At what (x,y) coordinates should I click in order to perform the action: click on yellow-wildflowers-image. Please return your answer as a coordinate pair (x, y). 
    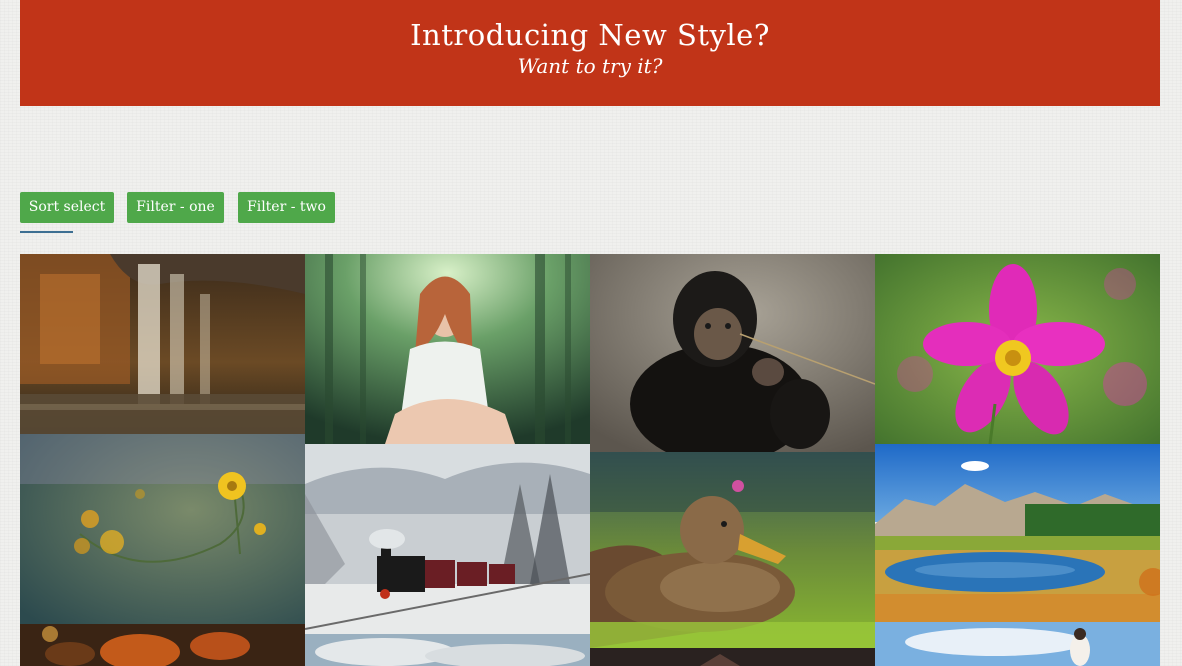
    Looking at the image, I should click on (162, 529).